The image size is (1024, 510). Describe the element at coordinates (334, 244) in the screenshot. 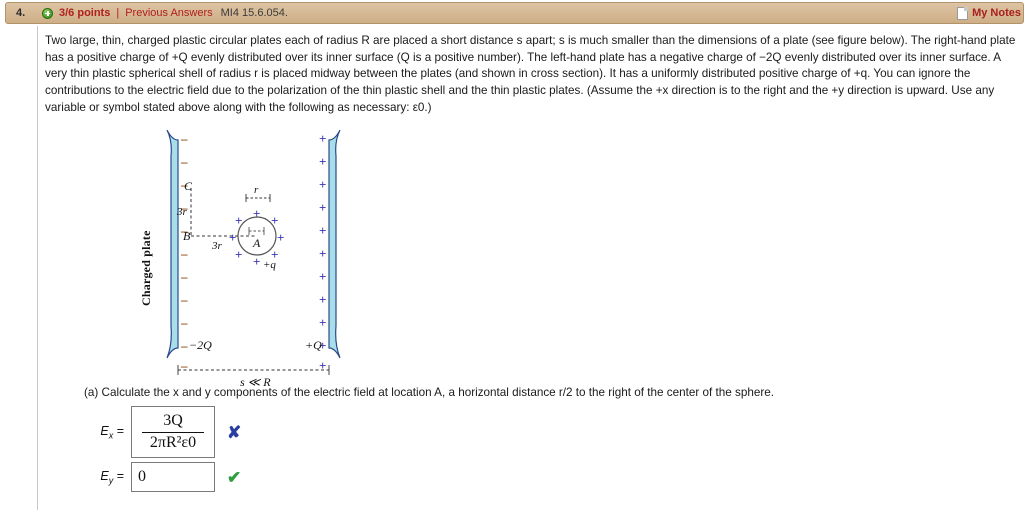

I see `right-charged-plate` at that location.